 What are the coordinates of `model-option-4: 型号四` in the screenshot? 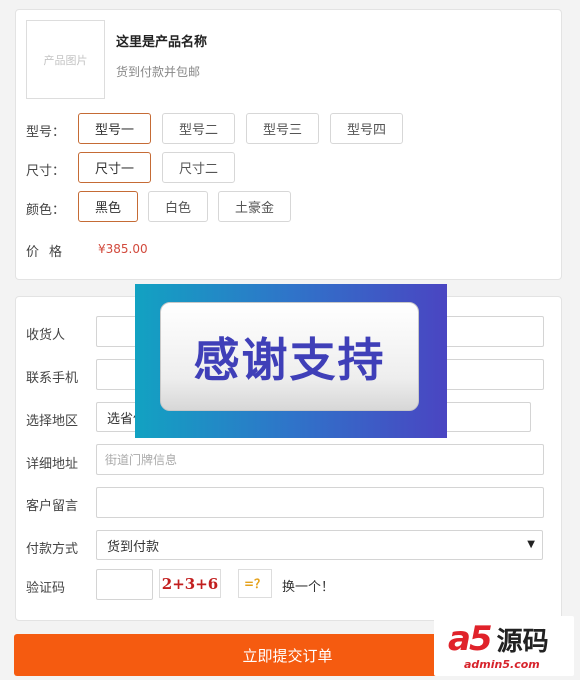 It's located at (366, 128).